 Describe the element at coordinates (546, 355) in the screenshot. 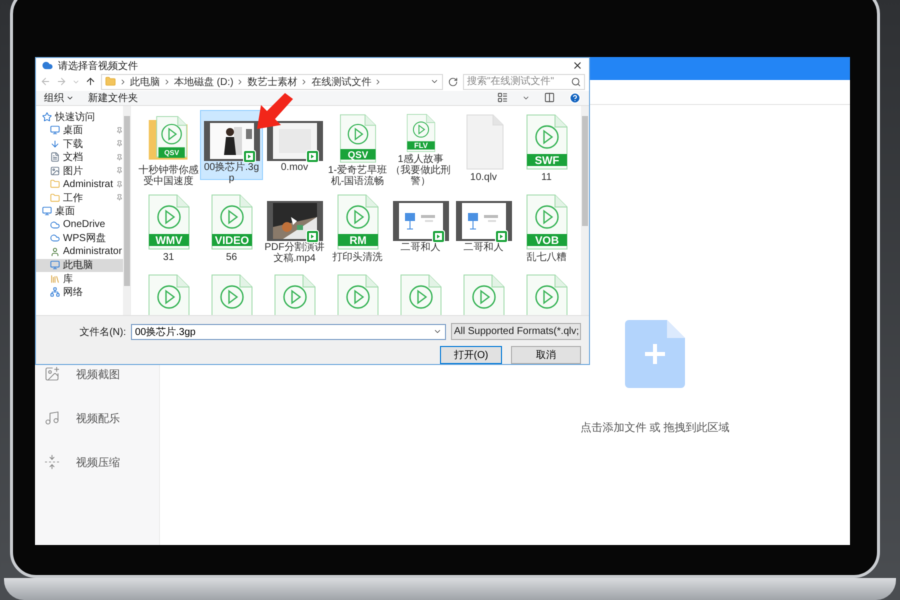

I see `dialog-button: 取消` at that location.